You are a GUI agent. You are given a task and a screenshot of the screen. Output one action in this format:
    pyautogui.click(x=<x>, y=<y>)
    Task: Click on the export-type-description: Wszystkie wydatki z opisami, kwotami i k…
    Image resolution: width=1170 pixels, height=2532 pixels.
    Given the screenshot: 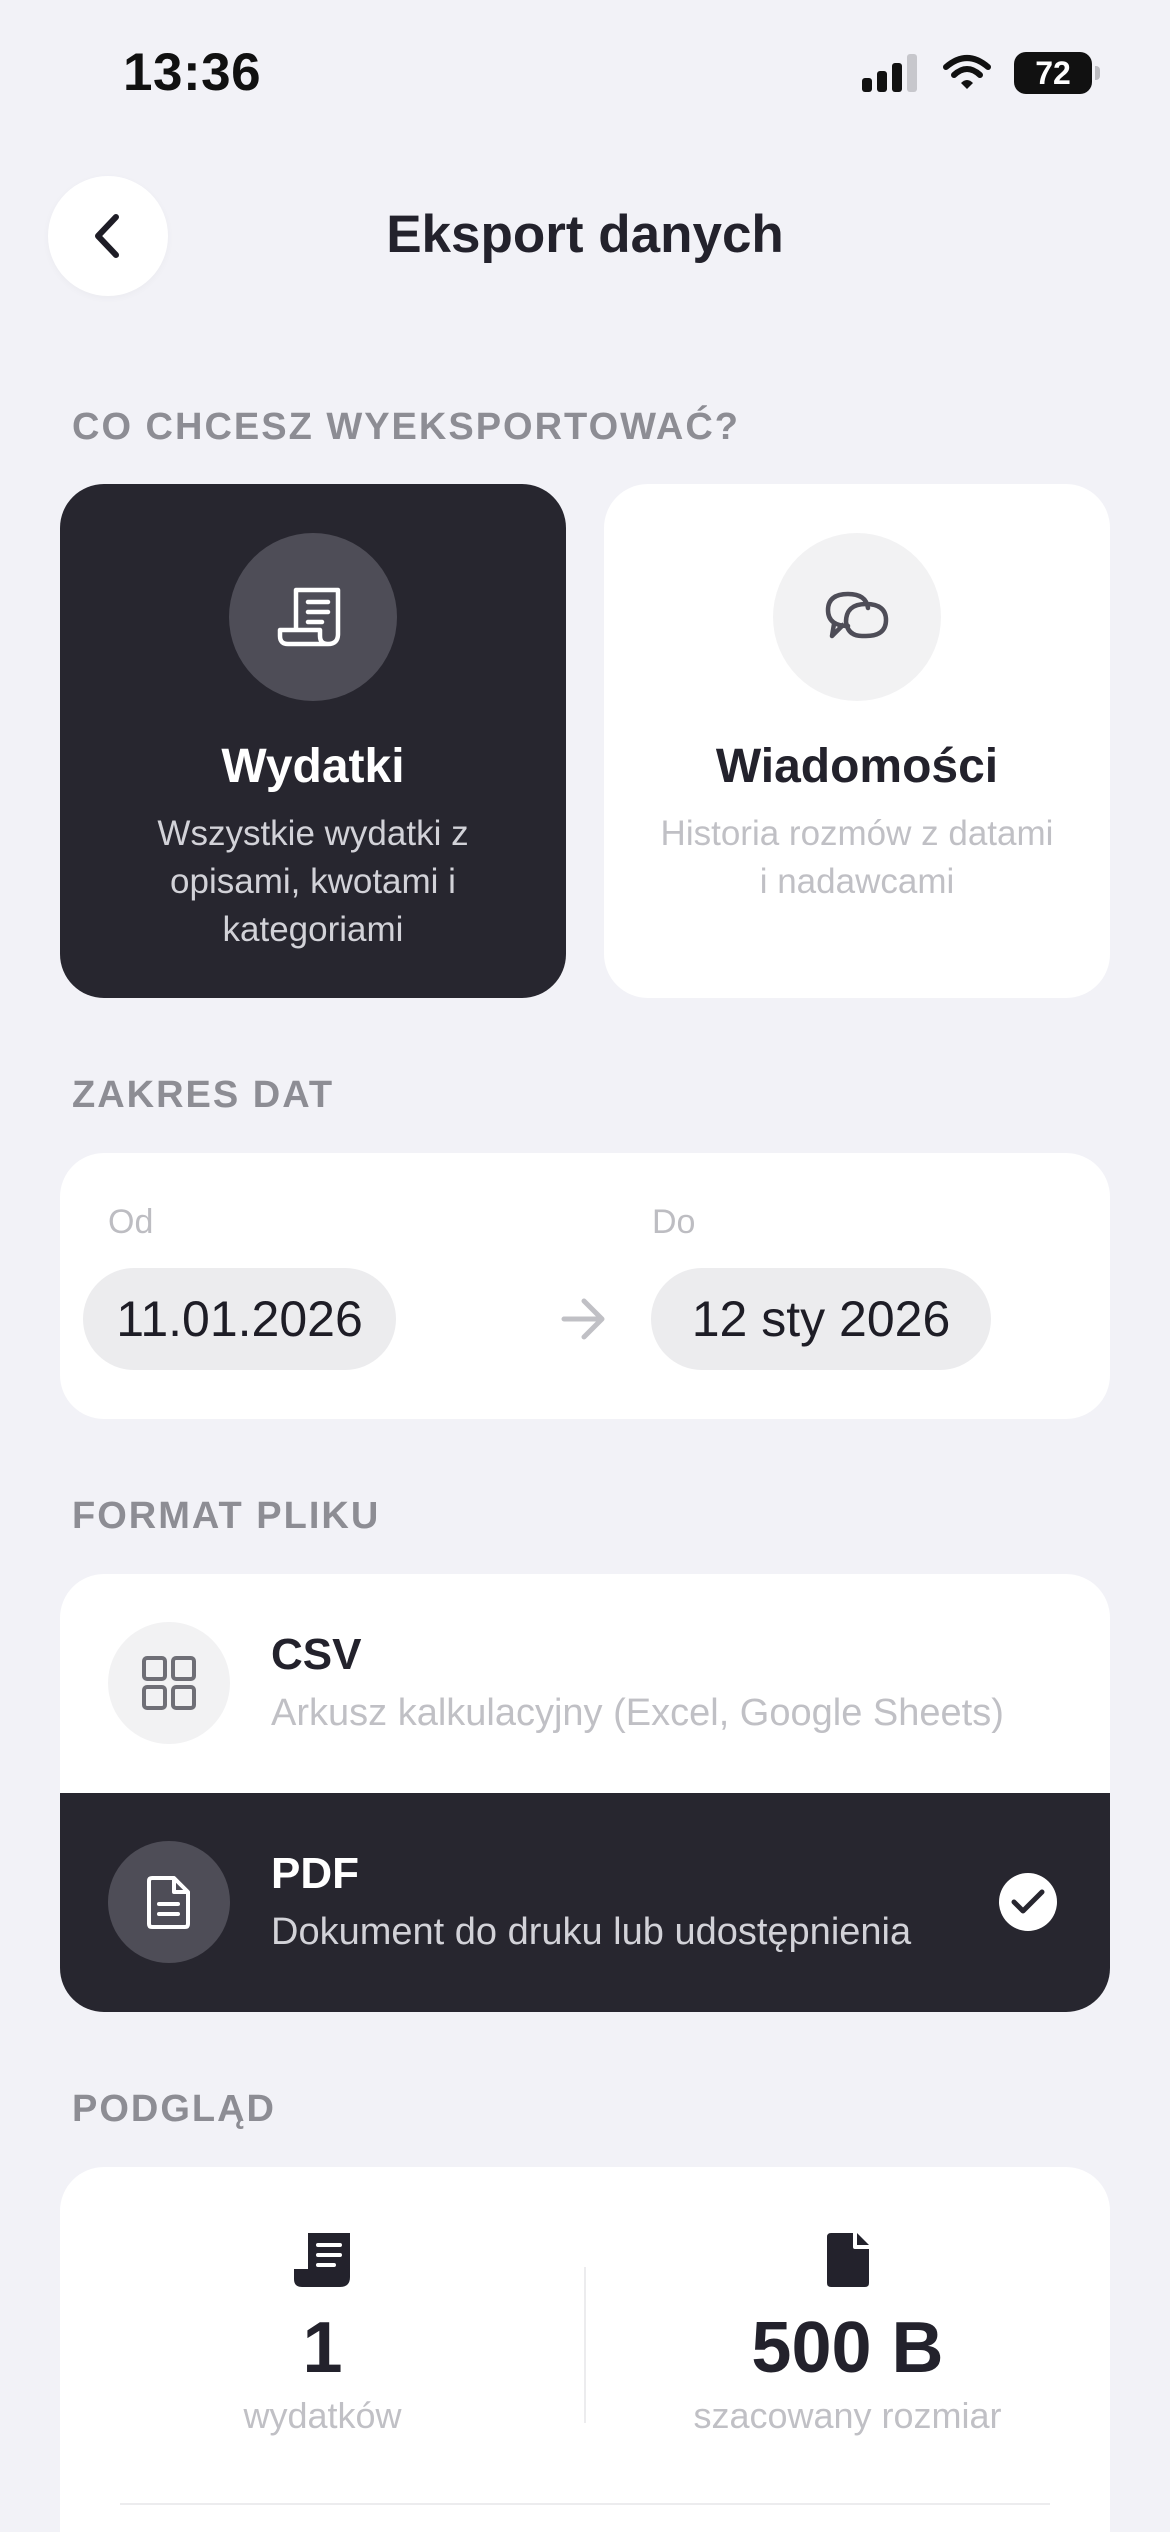 What is the action you would take?
    pyautogui.click(x=313, y=881)
    